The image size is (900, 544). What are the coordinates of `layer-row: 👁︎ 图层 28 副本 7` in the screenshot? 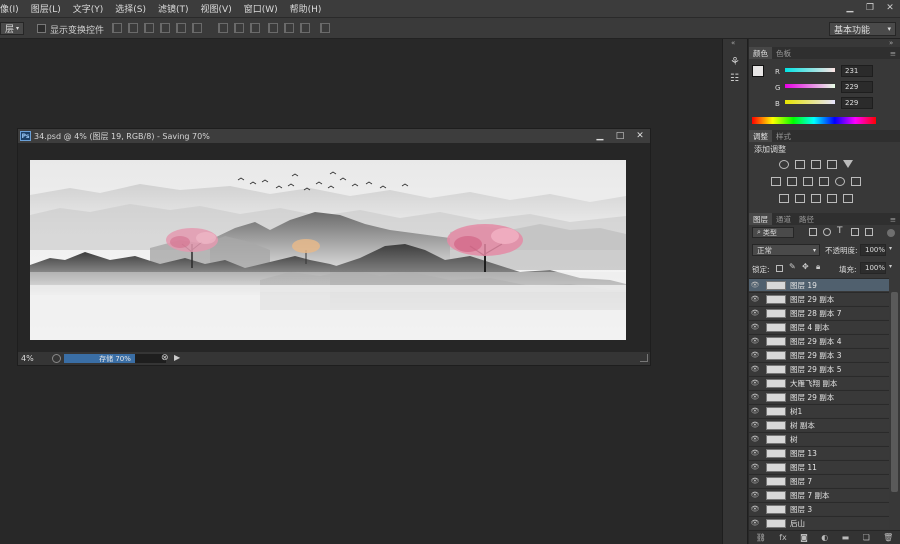 It's located at (819, 312).